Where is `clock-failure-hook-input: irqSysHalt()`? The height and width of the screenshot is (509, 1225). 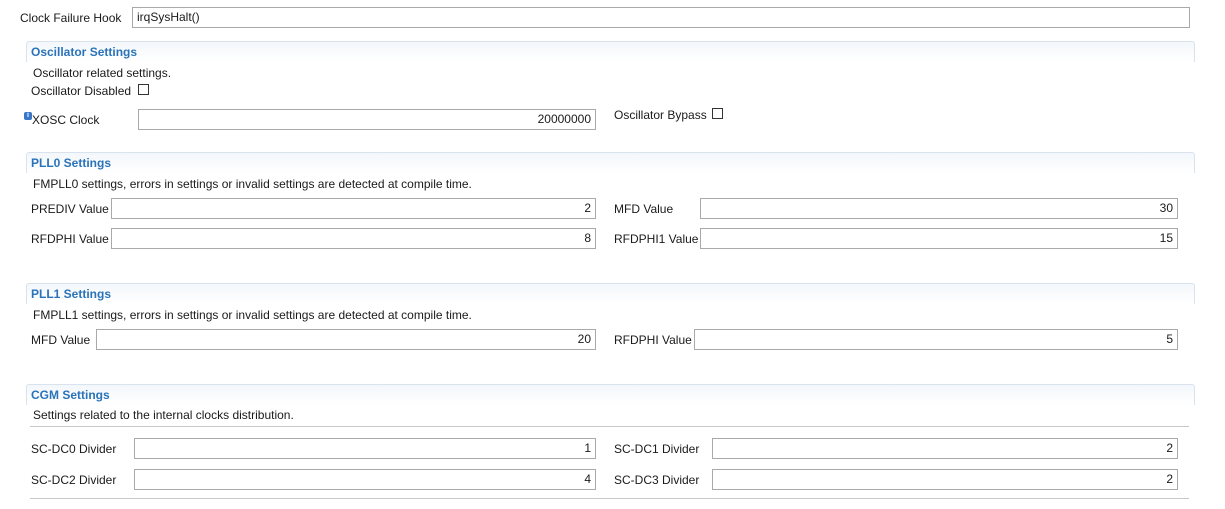 clock-failure-hook-input: irqSysHalt() is located at coordinates (661, 17).